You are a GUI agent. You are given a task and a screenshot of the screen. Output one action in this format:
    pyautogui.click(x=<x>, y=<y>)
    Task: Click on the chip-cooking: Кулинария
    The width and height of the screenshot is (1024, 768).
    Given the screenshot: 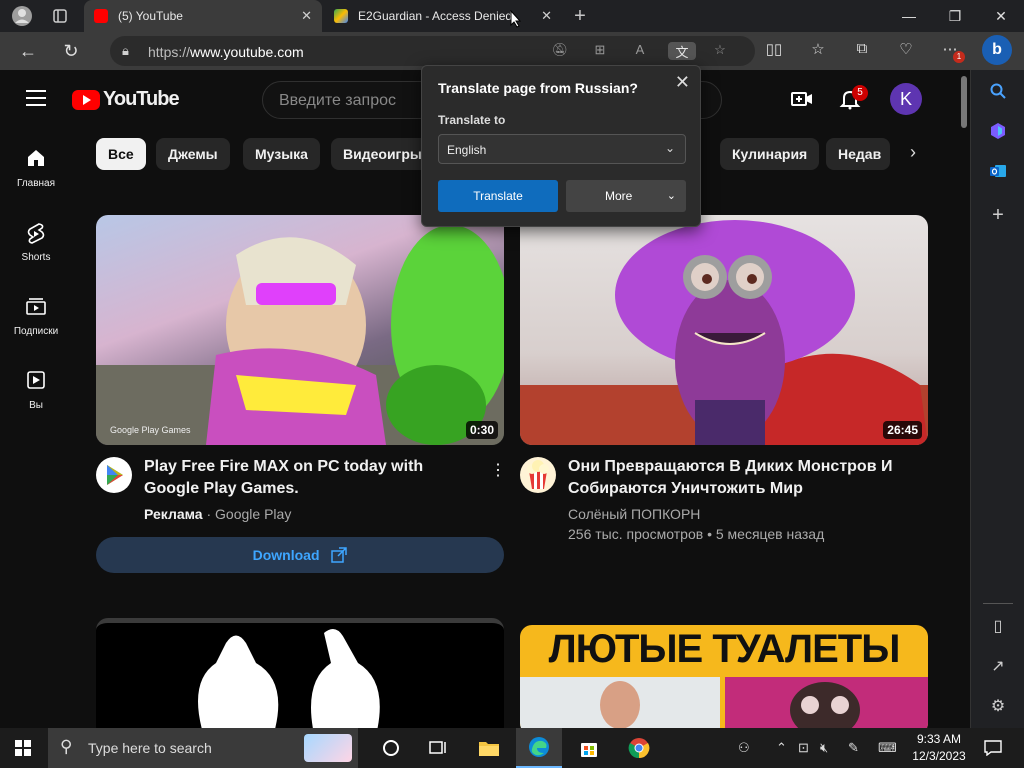 What is the action you would take?
    pyautogui.click(x=770, y=154)
    